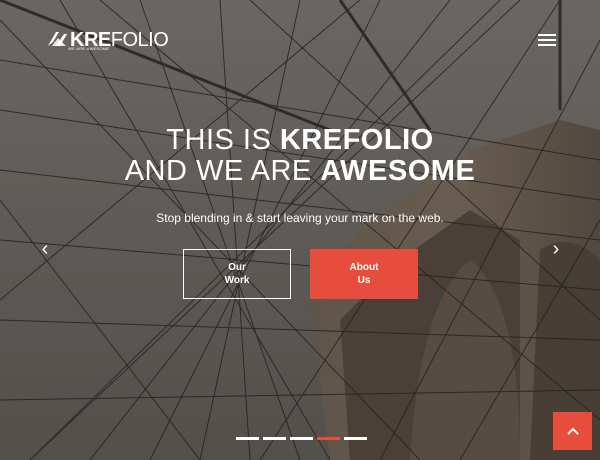 The image size is (600, 460). I want to click on krefolio-logo-mark, so click(57, 39).